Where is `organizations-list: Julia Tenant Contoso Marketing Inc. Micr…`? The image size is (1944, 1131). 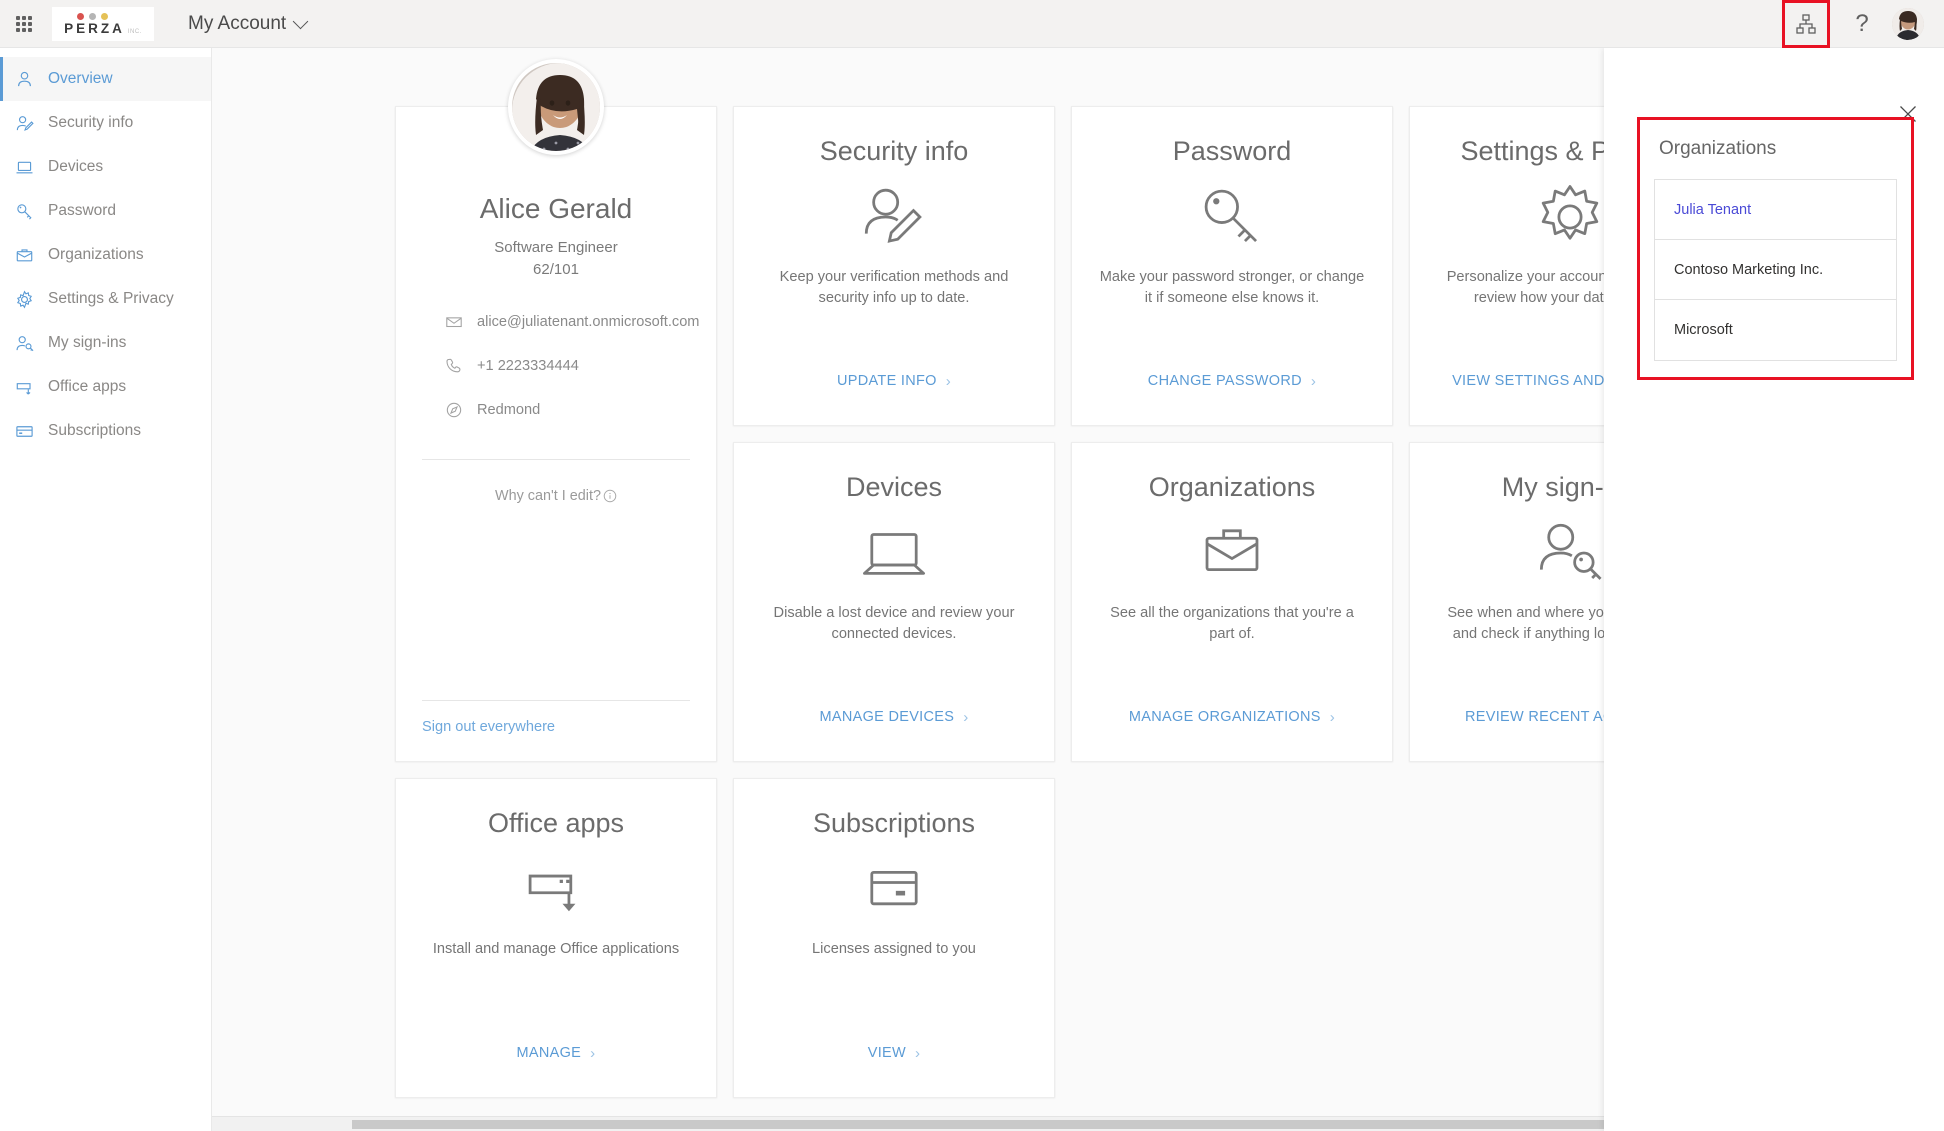 organizations-list: Julia Tenant Contoso Marketing Inc. Micr… is located at coordinates (1775, 270).